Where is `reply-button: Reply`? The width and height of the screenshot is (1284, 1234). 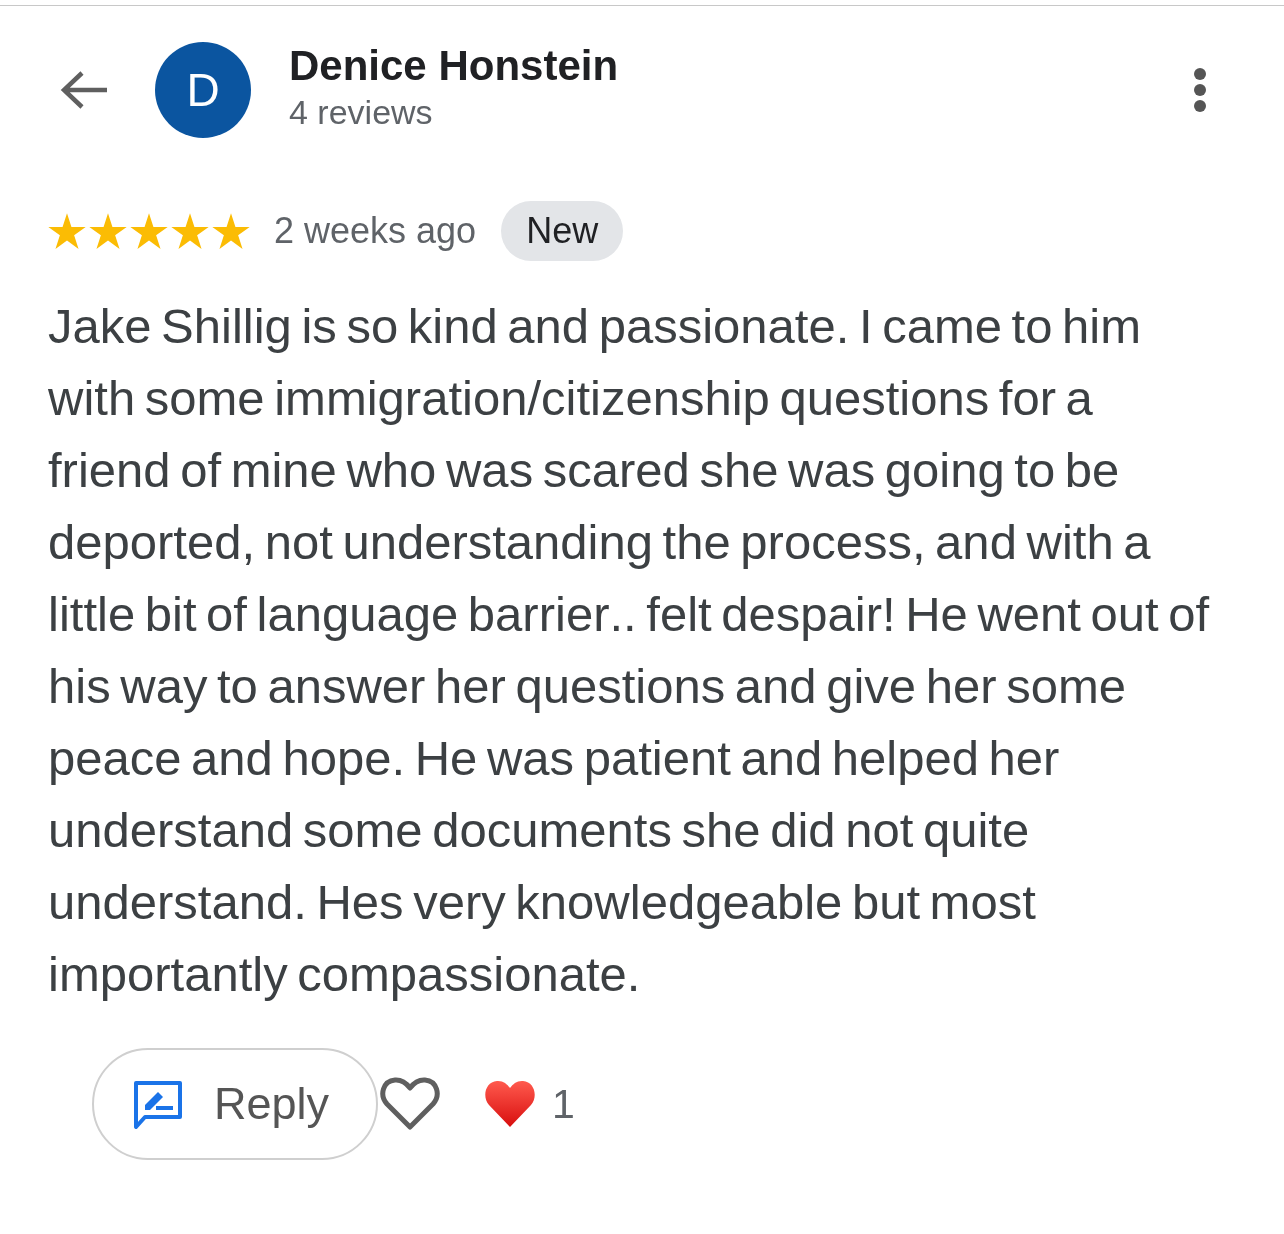
reply-button: Reply is located at coordinates (235, 1104).